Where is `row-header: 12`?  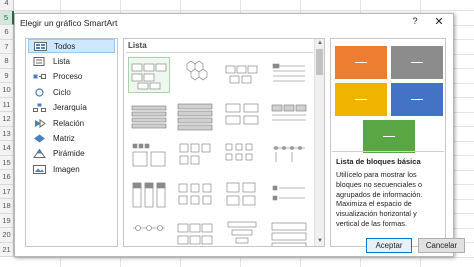 row-header: 12 is located at coordinates (7, 119).